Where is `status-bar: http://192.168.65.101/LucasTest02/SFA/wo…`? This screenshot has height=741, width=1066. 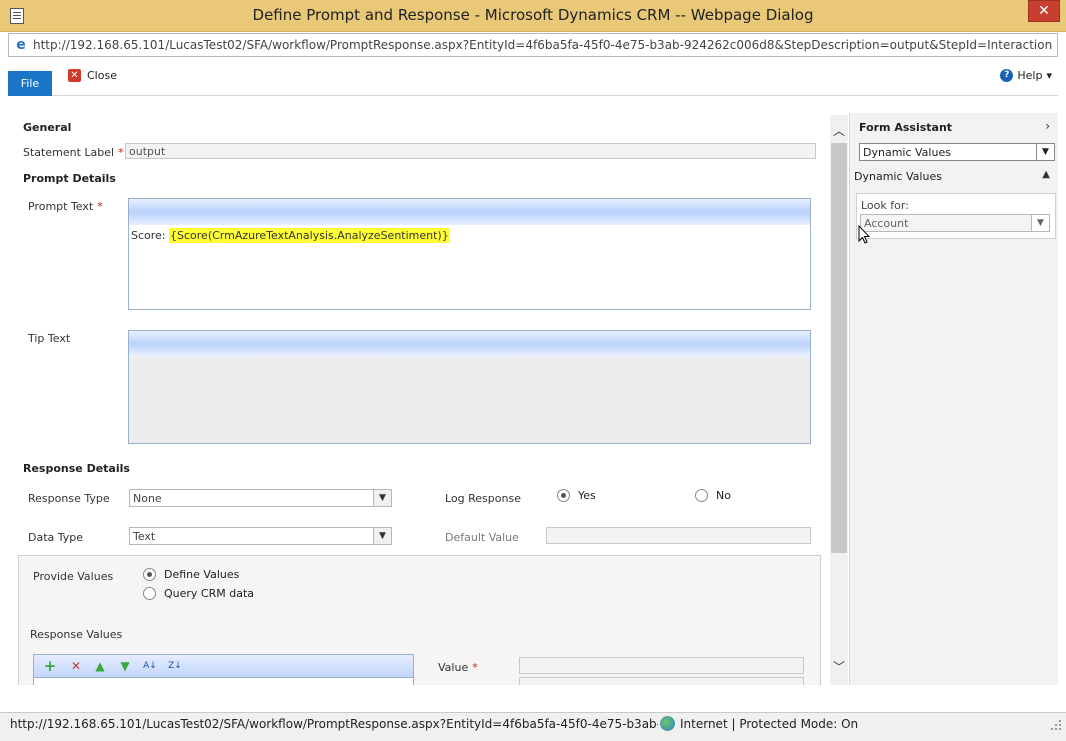
status-bar: http://192.168.65.101/LucasTest02/SFA/wo… is located at coordinates (533, 726).